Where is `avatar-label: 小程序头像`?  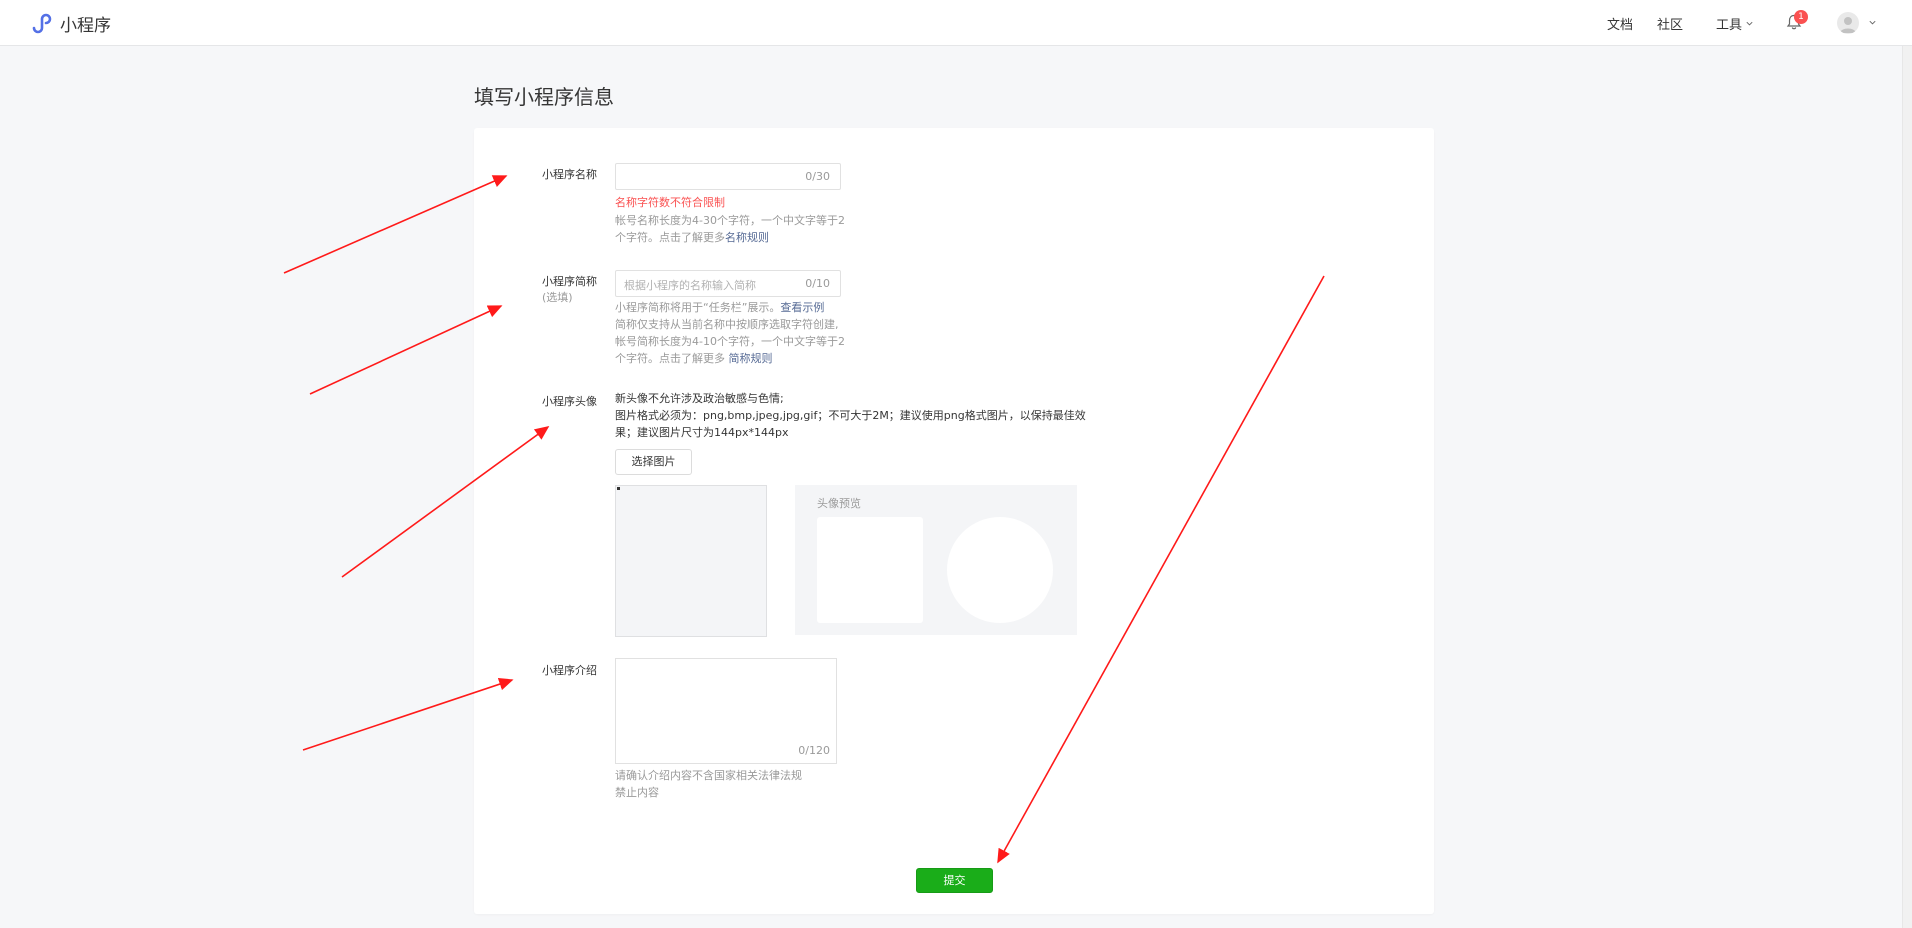 avatar-label: 小程序头像 is located at coordinates (569, 401).